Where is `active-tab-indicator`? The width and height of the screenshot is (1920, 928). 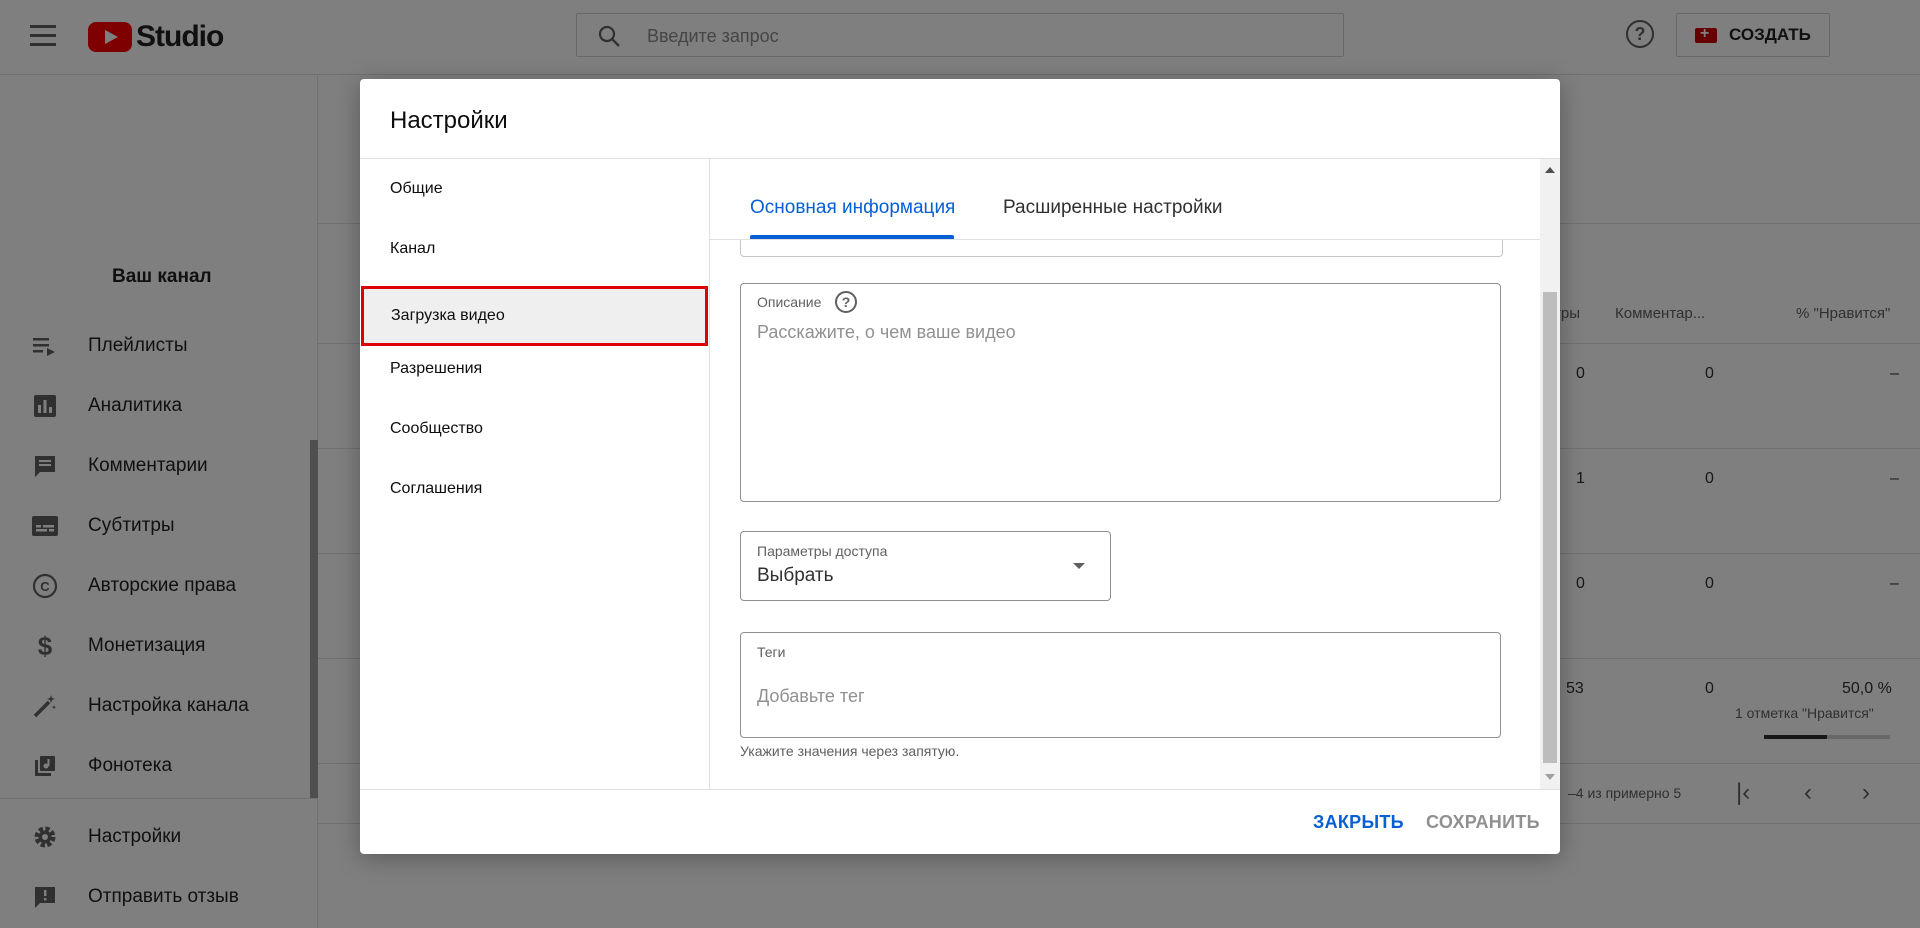 active-tab-indicator is located at coordinates (852, 237).